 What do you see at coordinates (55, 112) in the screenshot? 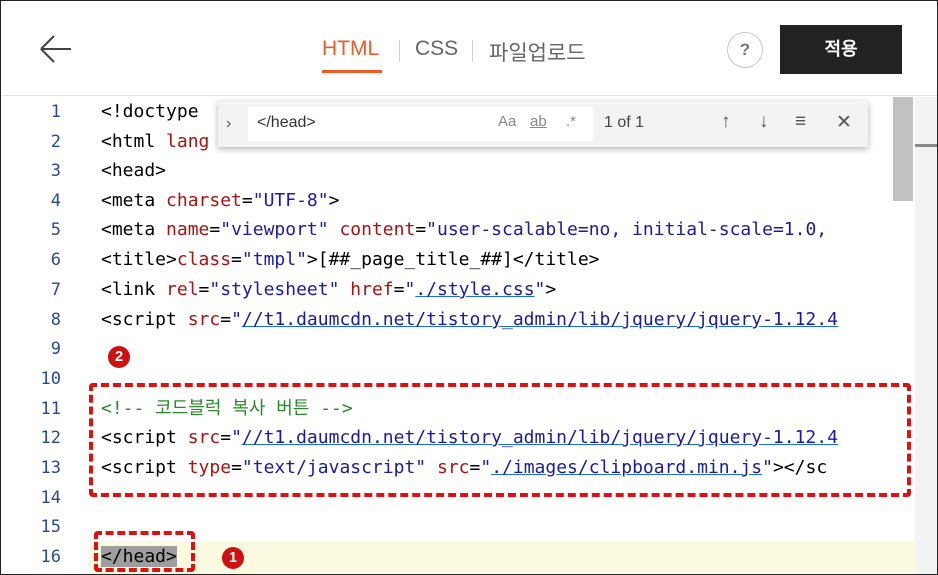
I see `line-number: 1` at bounding box center [55, 112].